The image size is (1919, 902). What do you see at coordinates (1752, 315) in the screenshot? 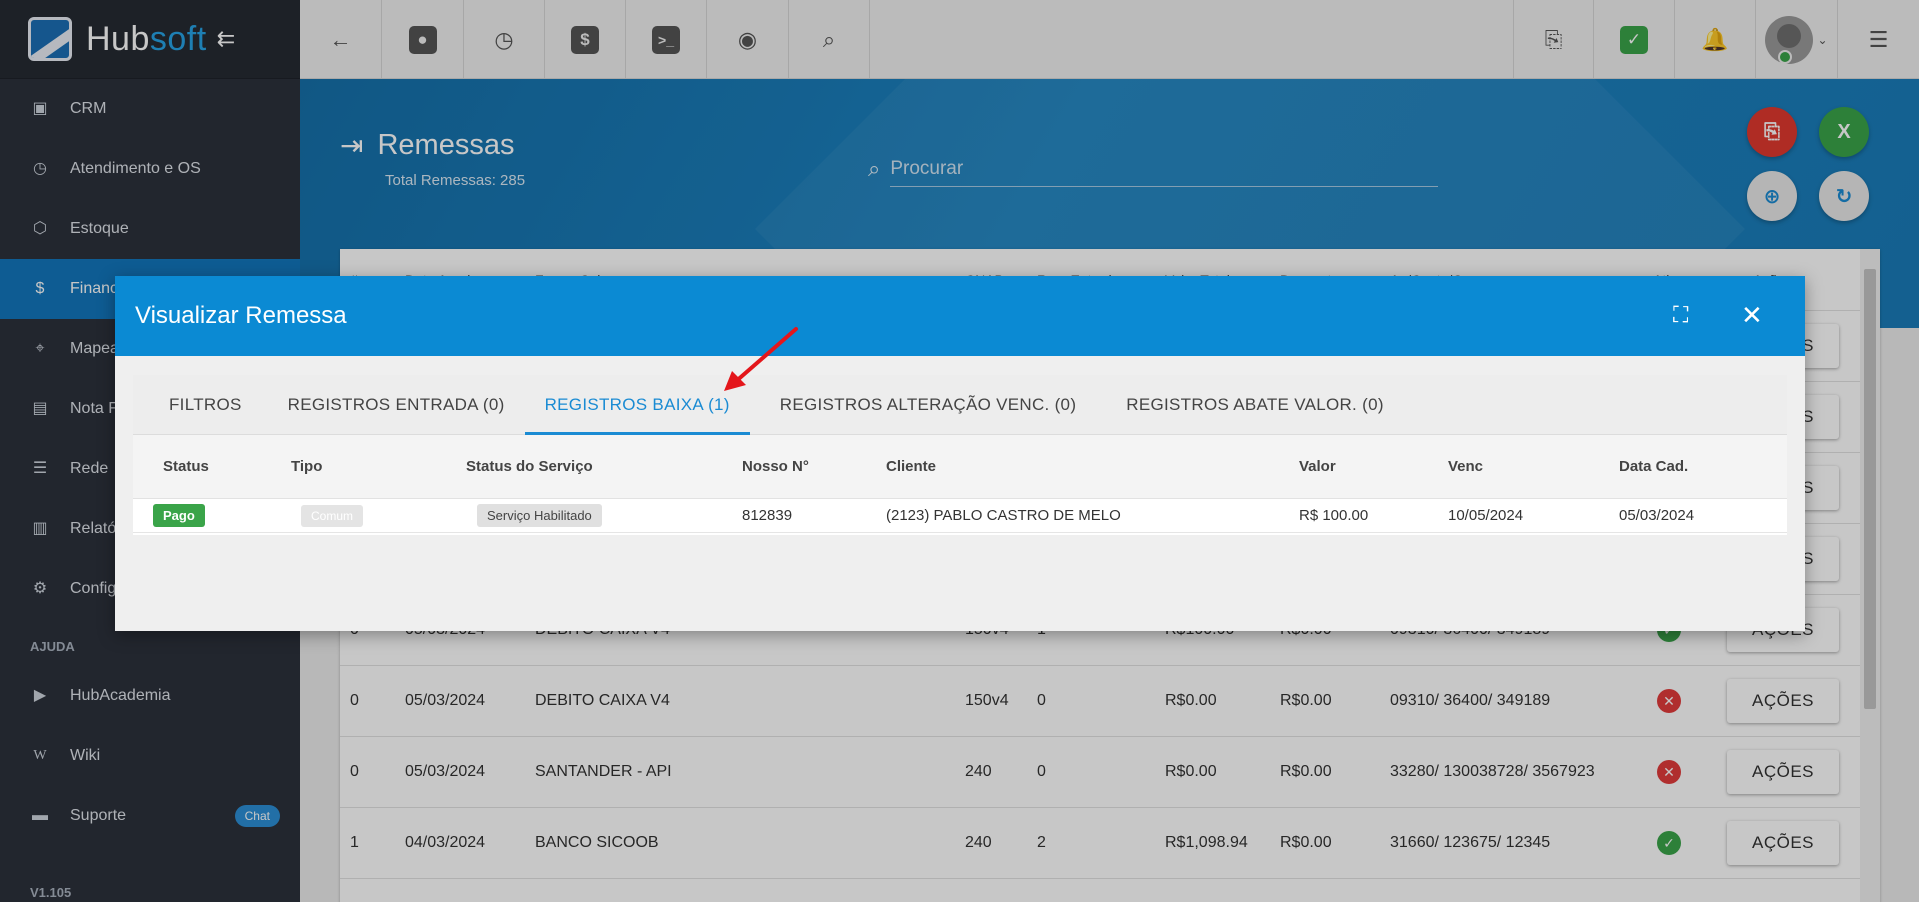
I see `close-icon: ✕` at bounding box center [1752, 315].